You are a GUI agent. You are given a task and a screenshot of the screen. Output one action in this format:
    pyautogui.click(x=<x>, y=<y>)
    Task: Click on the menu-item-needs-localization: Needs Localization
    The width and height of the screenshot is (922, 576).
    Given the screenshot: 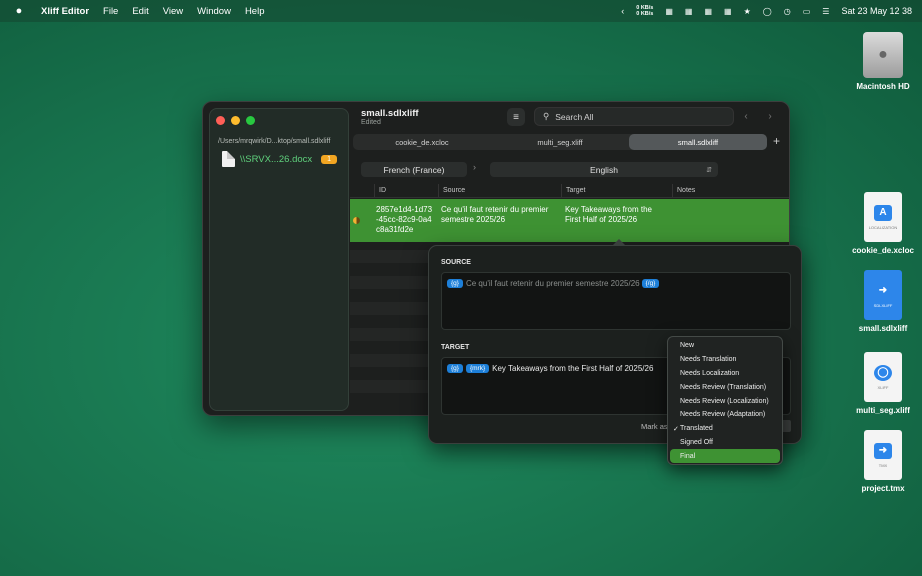 What is the action you would take?
    pyautogui.click(x=725, y=374)
    